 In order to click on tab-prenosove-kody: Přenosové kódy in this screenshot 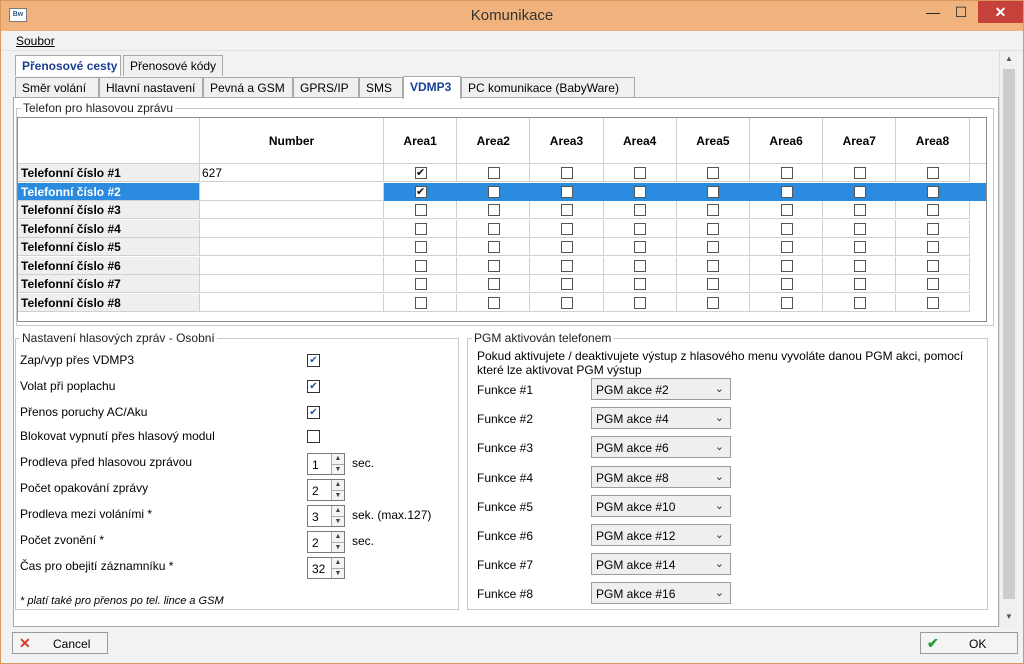, I will do `click(173, 65)`.